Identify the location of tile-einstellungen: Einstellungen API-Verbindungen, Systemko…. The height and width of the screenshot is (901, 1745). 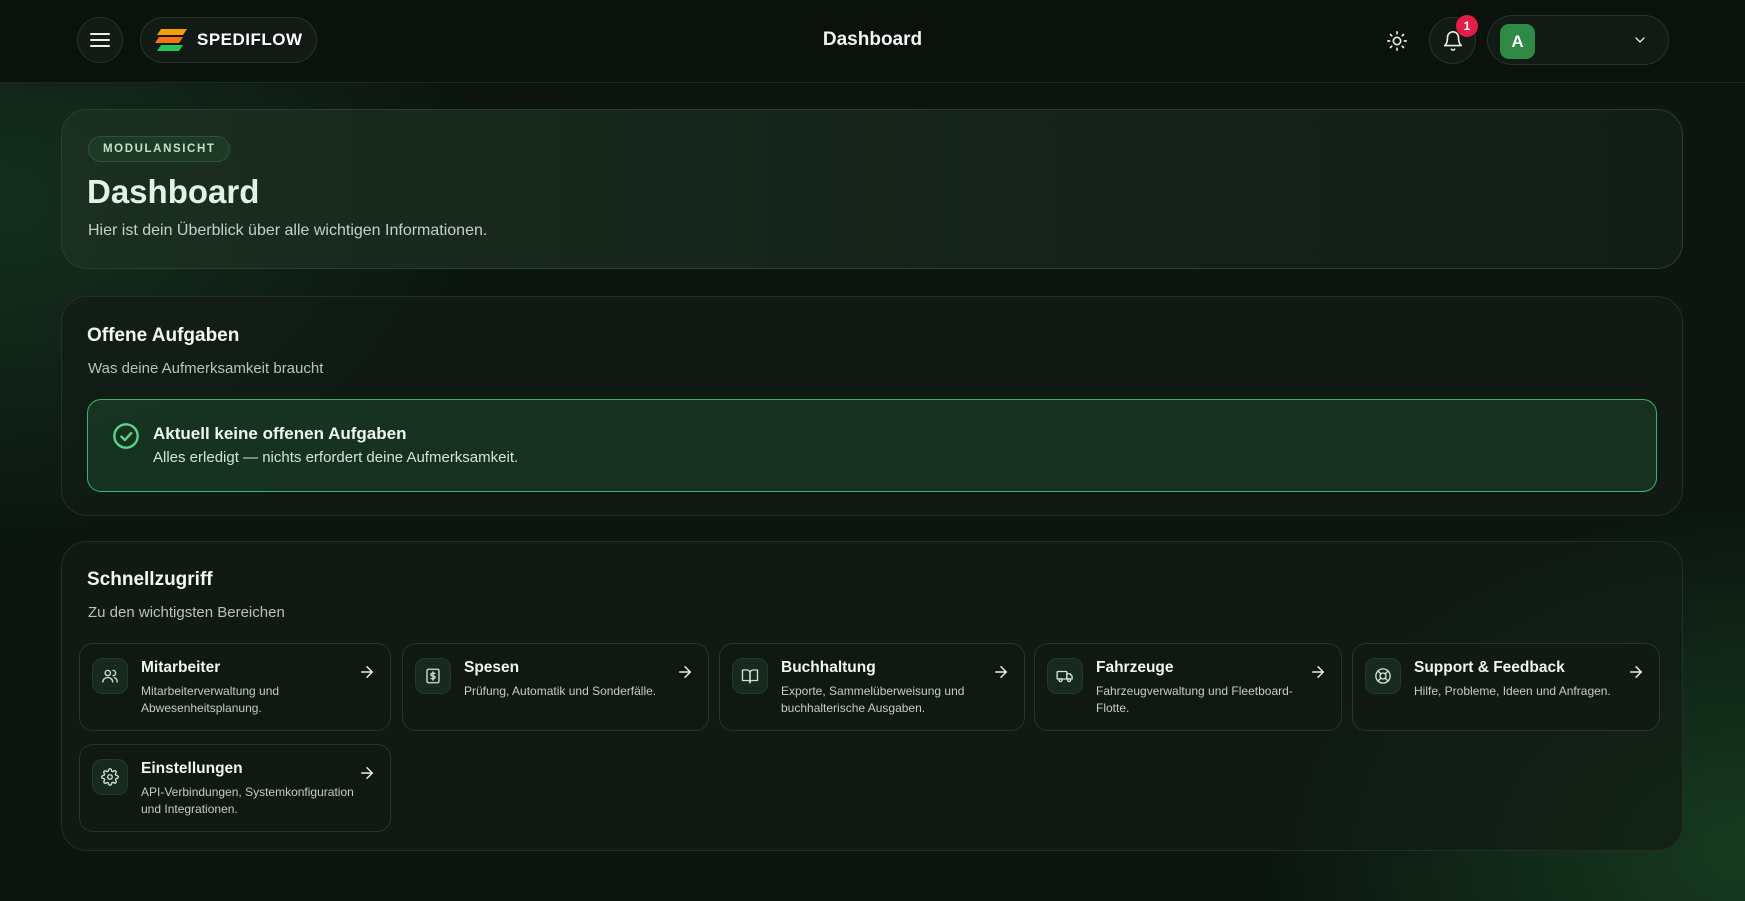
(235, 788).